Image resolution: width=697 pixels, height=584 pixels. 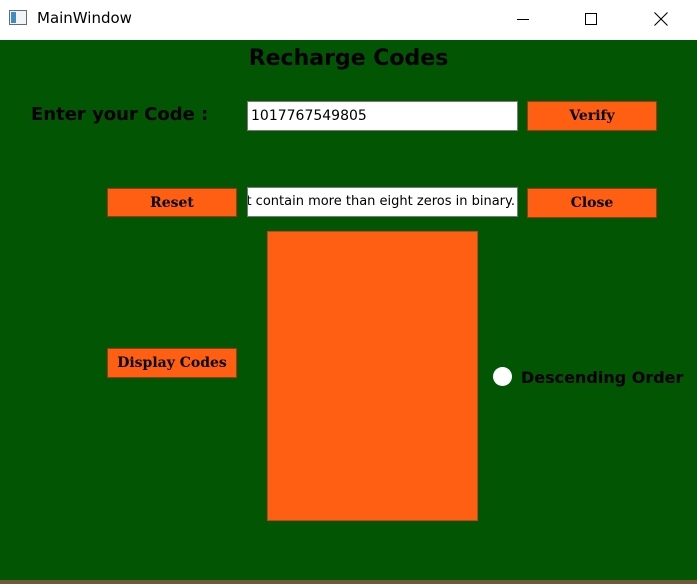 I want to click on code-input, so click(x=382, y=116).